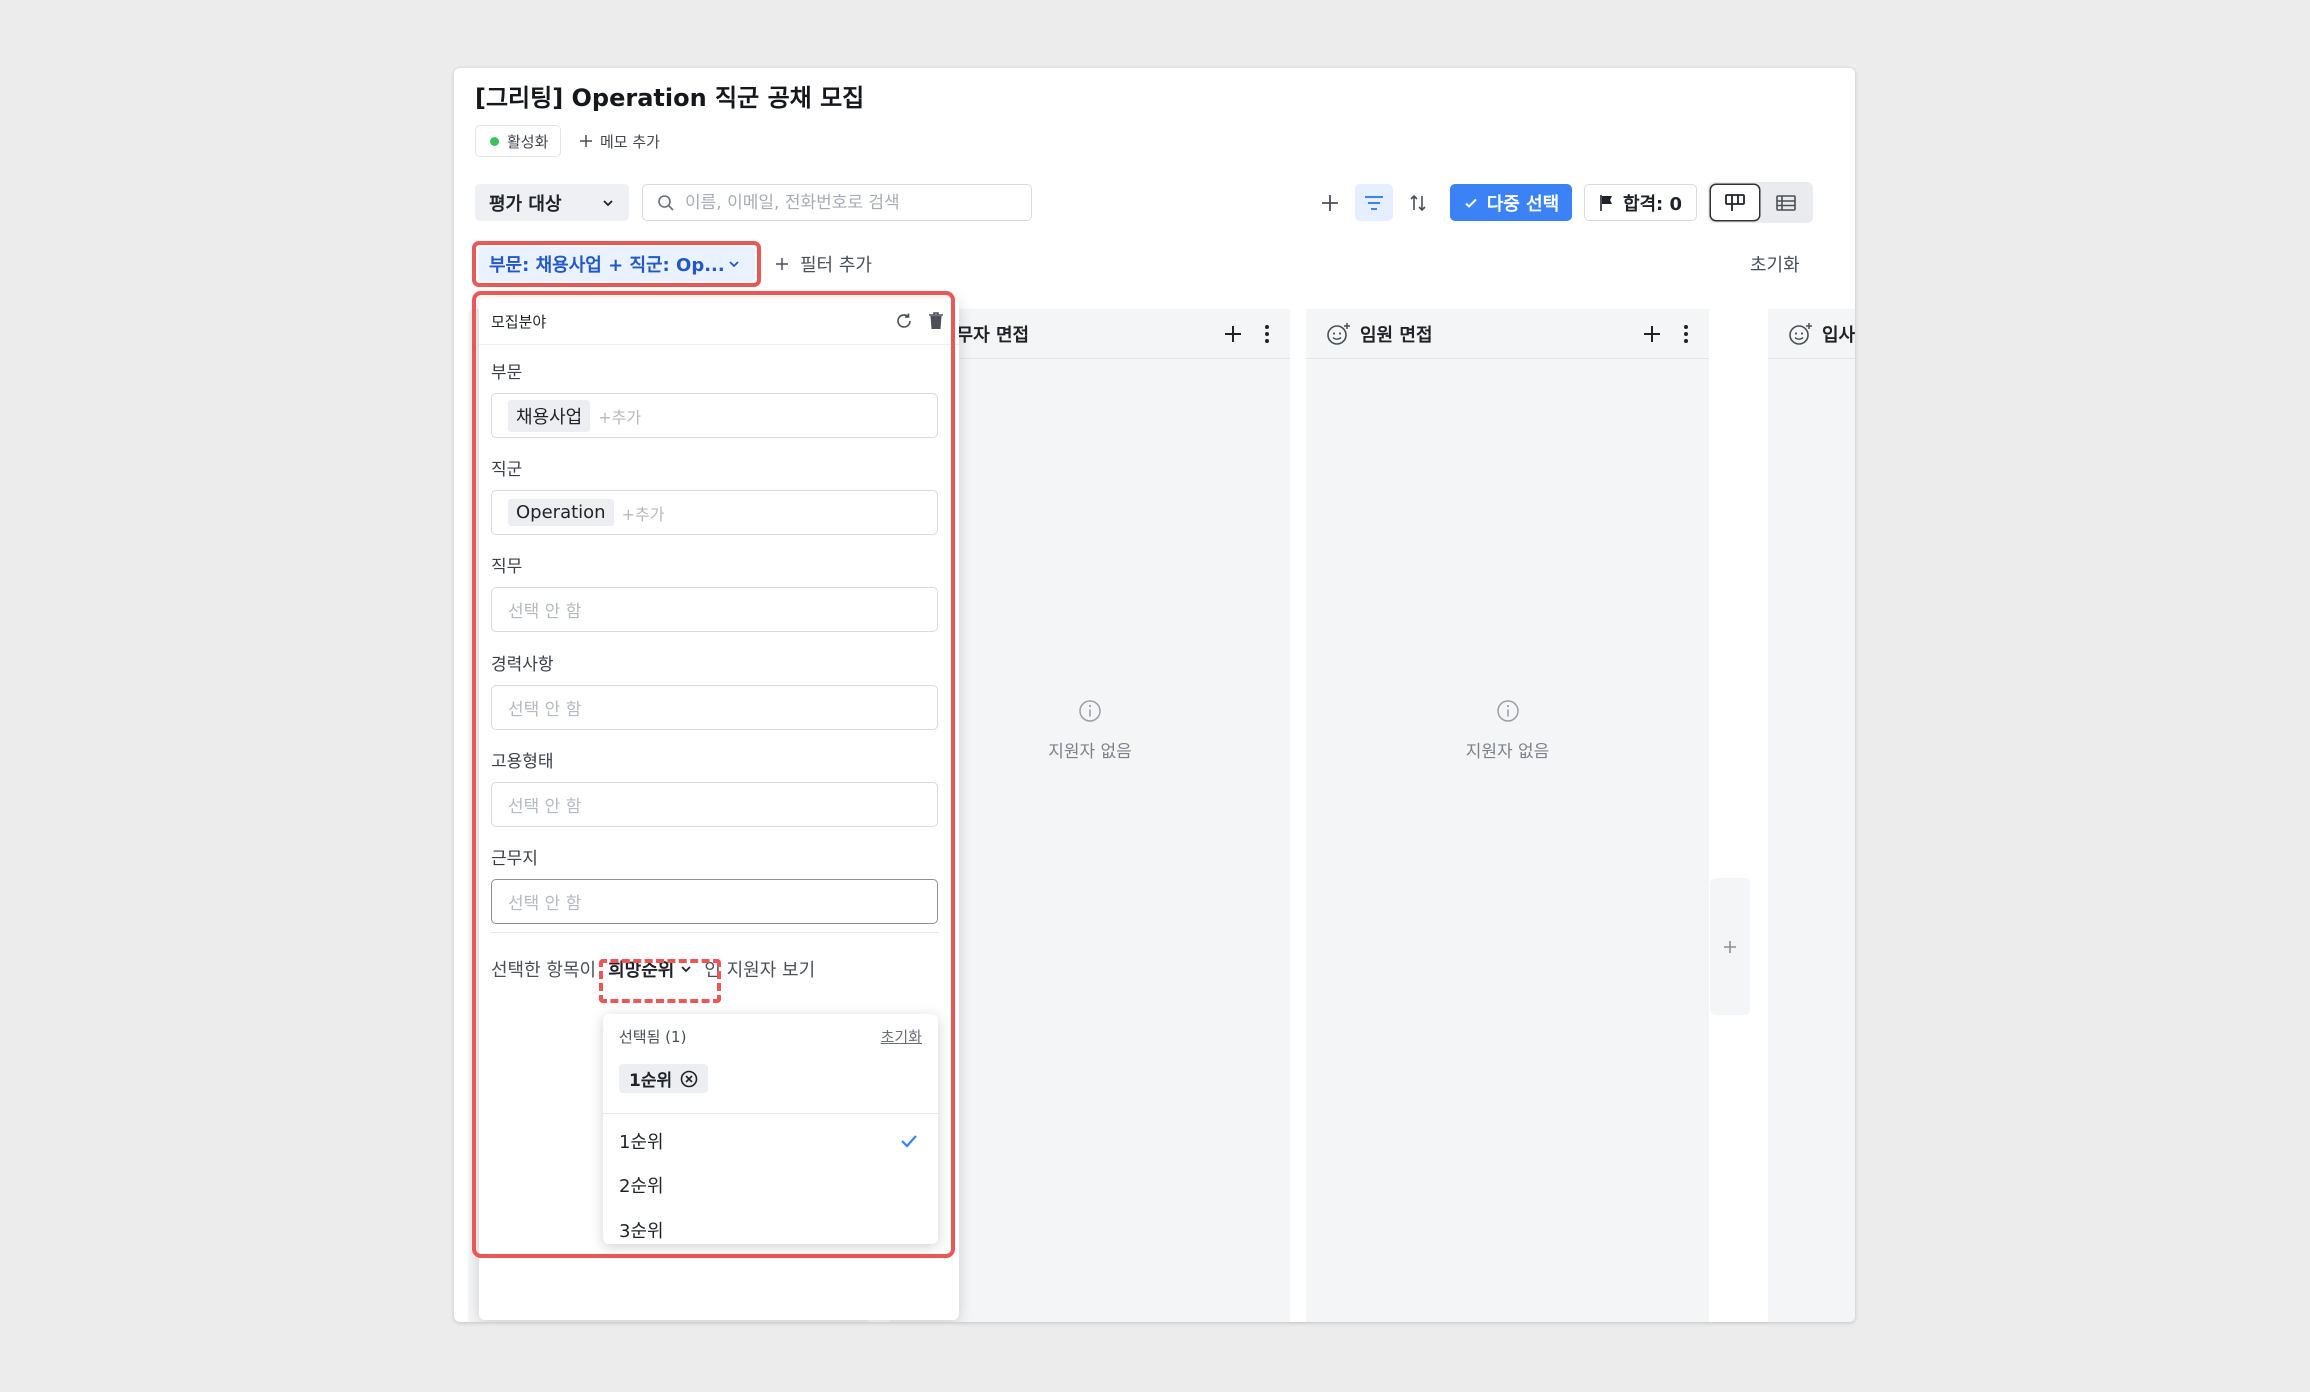  Describe the element at coordinates (1374, 202) in the screenshot. I see `filter-button` at that location.